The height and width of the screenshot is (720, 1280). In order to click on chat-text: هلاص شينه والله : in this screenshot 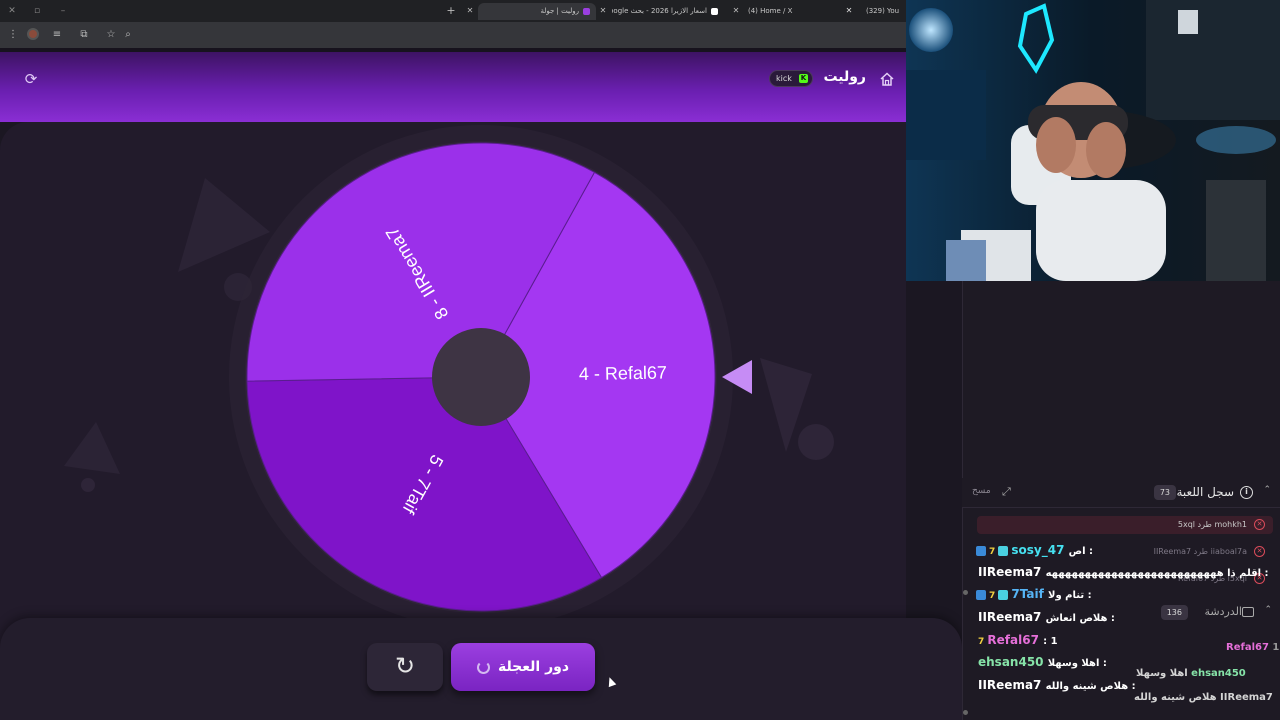, I will do `click(1090, 686)`.